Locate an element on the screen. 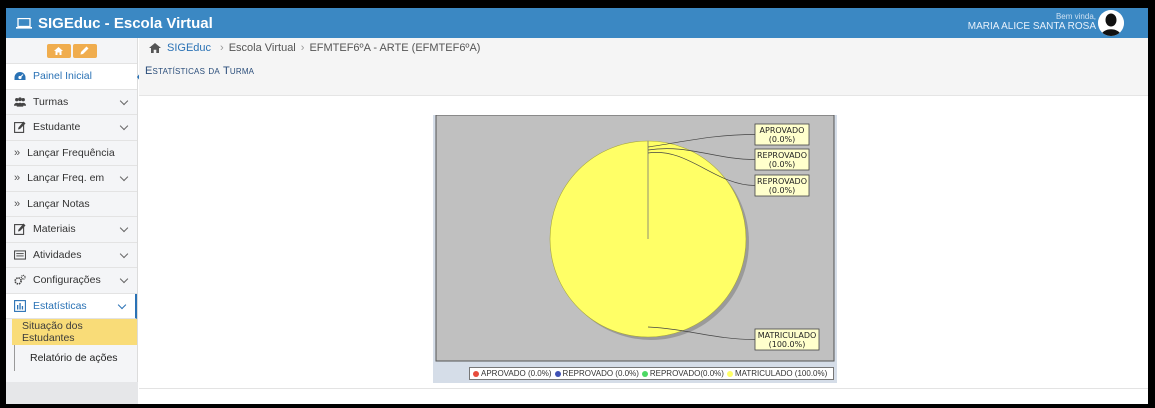  sidebar-item-configuracoes: Configurações is located at coordinates (71, 281).